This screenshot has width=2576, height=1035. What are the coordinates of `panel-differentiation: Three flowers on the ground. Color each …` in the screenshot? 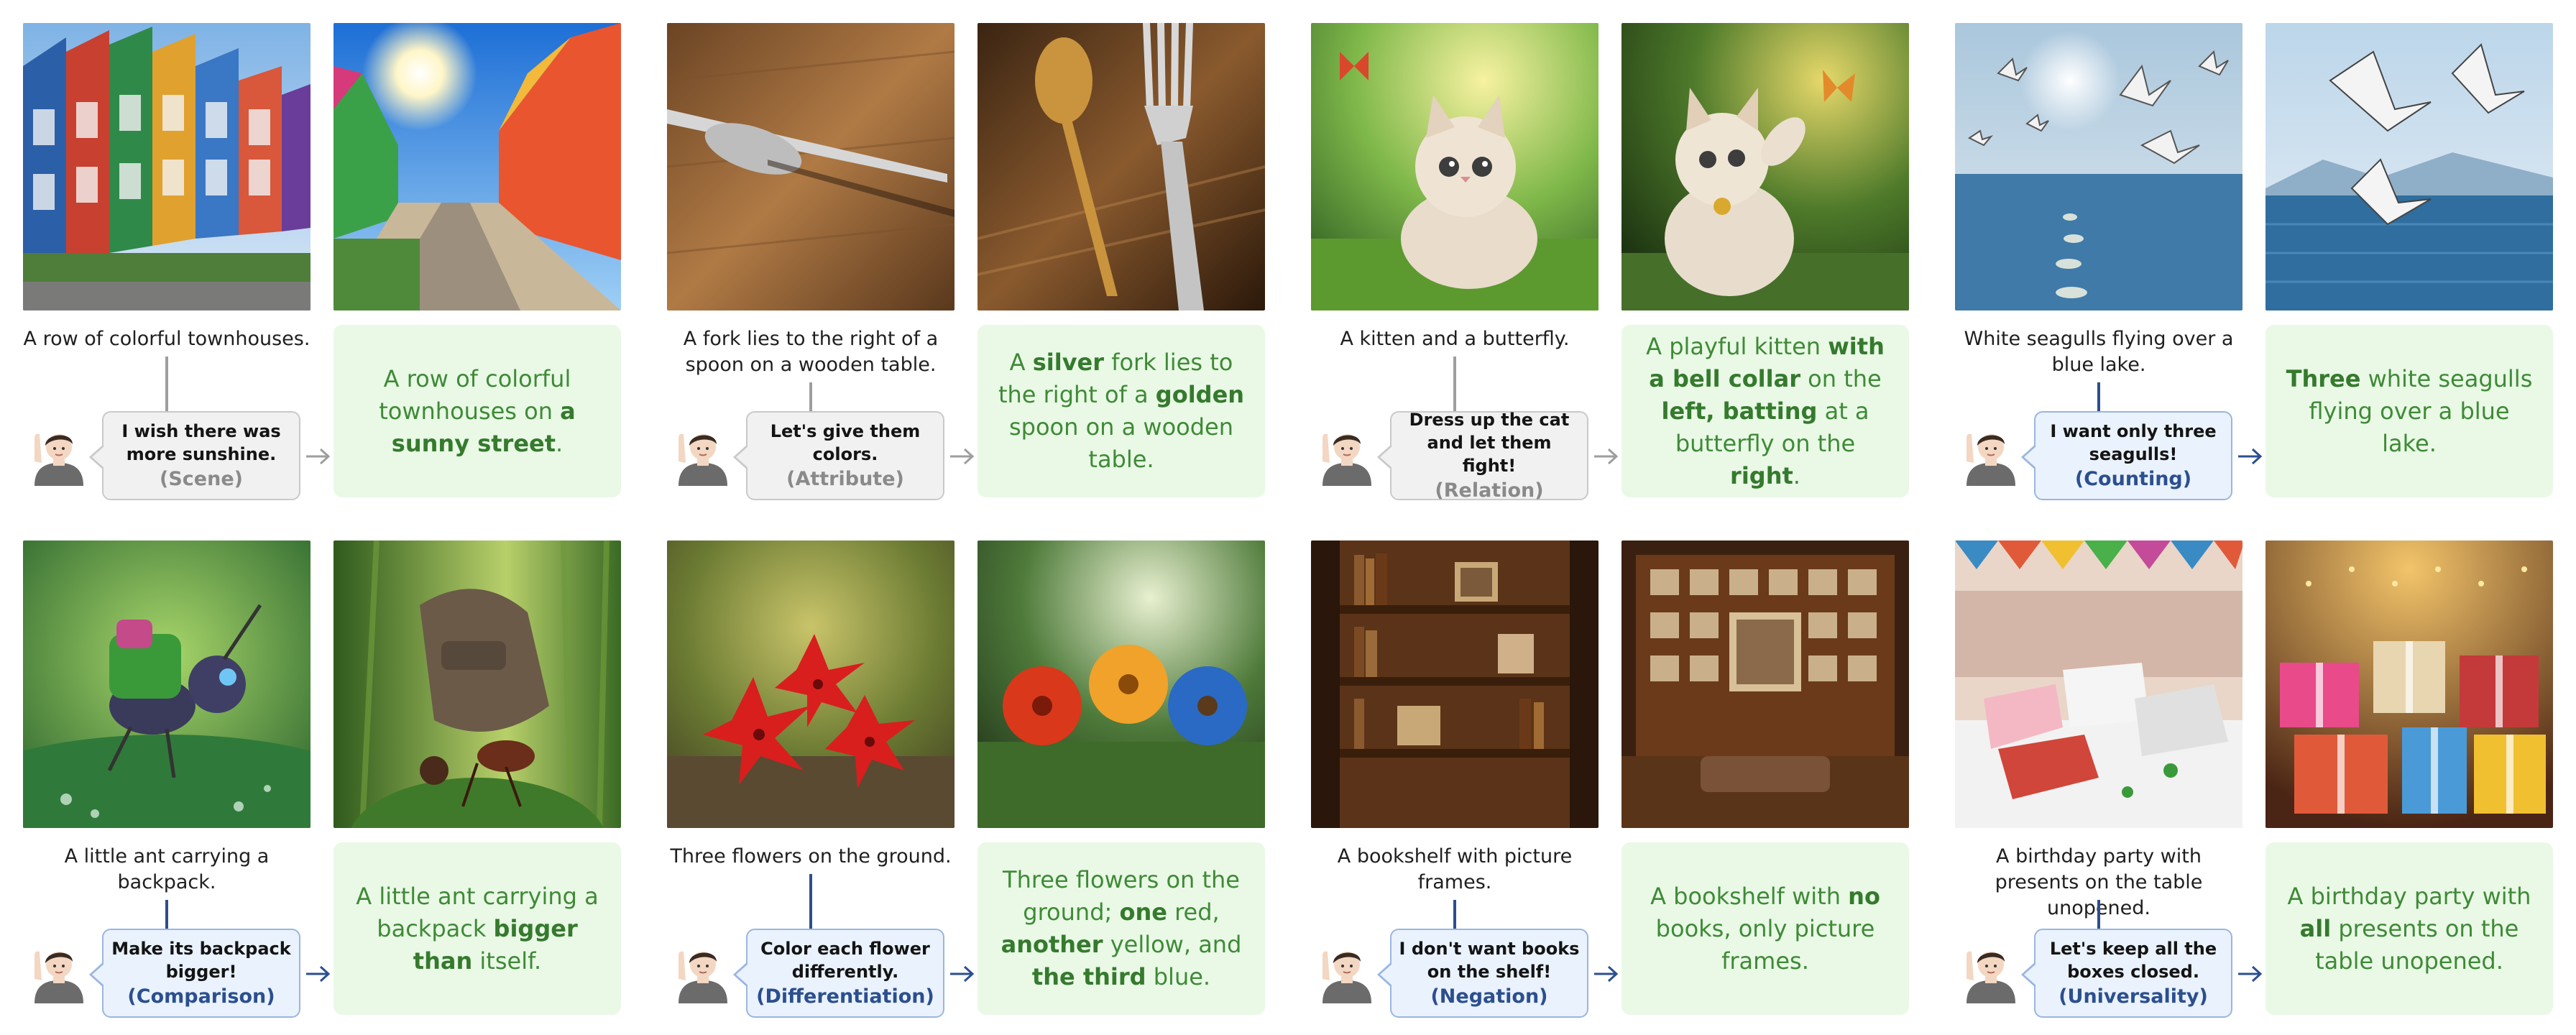 It's located at (976, 784).